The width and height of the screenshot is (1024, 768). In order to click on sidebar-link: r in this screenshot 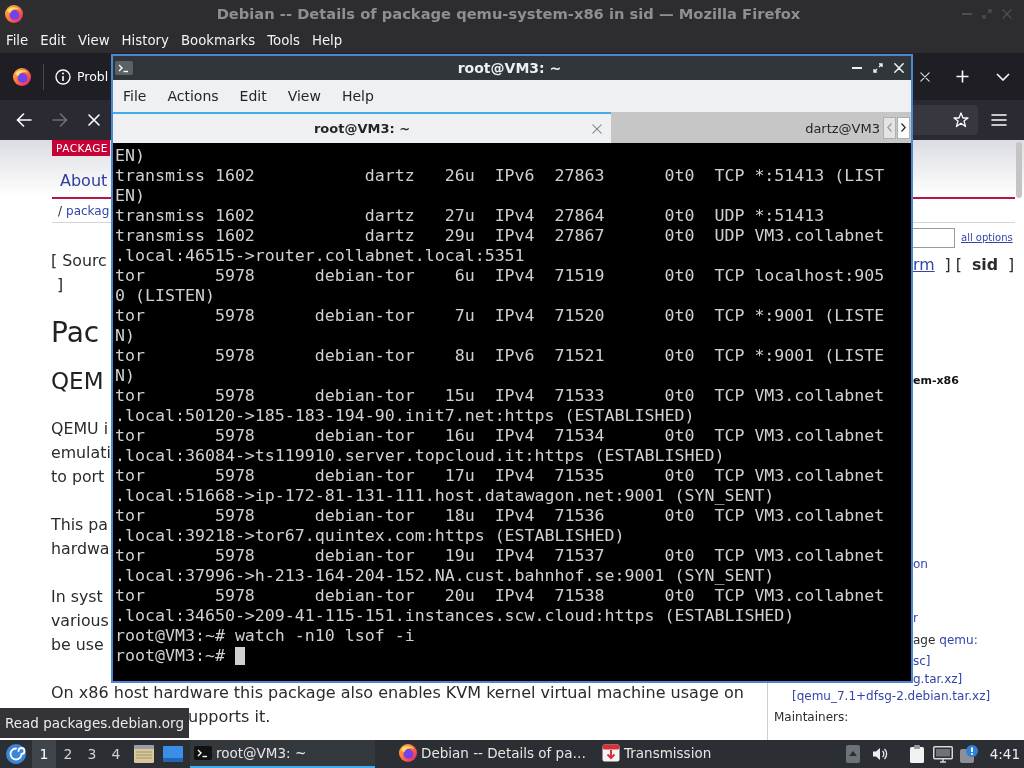, I will do `click(915, 618)`.